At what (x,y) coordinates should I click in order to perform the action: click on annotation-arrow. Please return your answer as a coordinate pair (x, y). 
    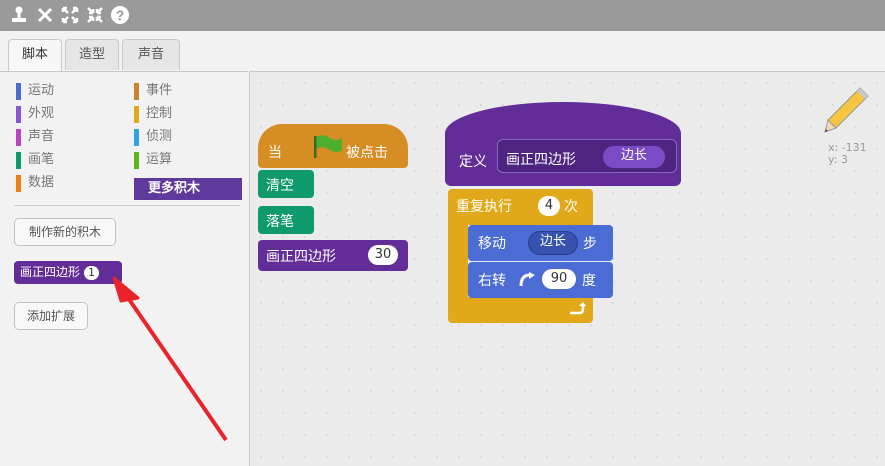
    Looking at the image, I should click on (170, 359).